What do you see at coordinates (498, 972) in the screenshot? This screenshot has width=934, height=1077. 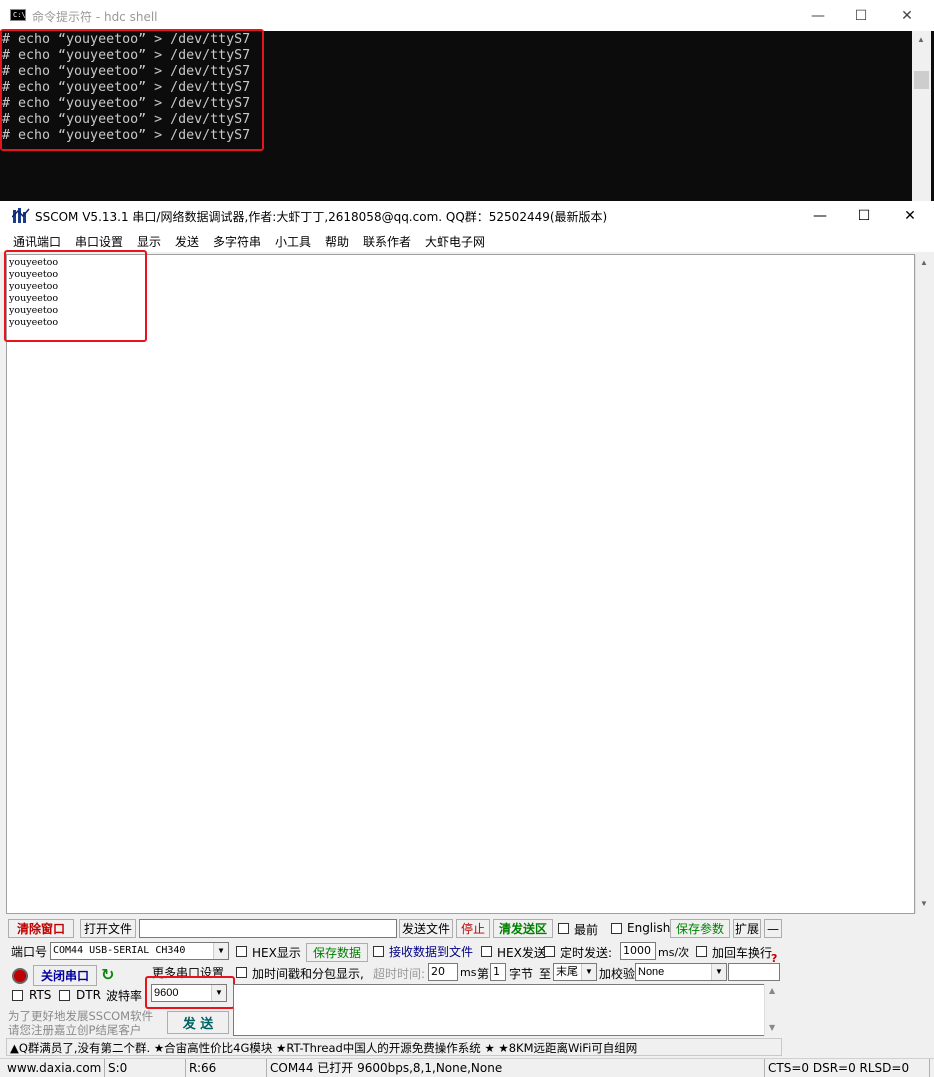 I see `byte-index-input: 1` at bounding box center [498, 972].